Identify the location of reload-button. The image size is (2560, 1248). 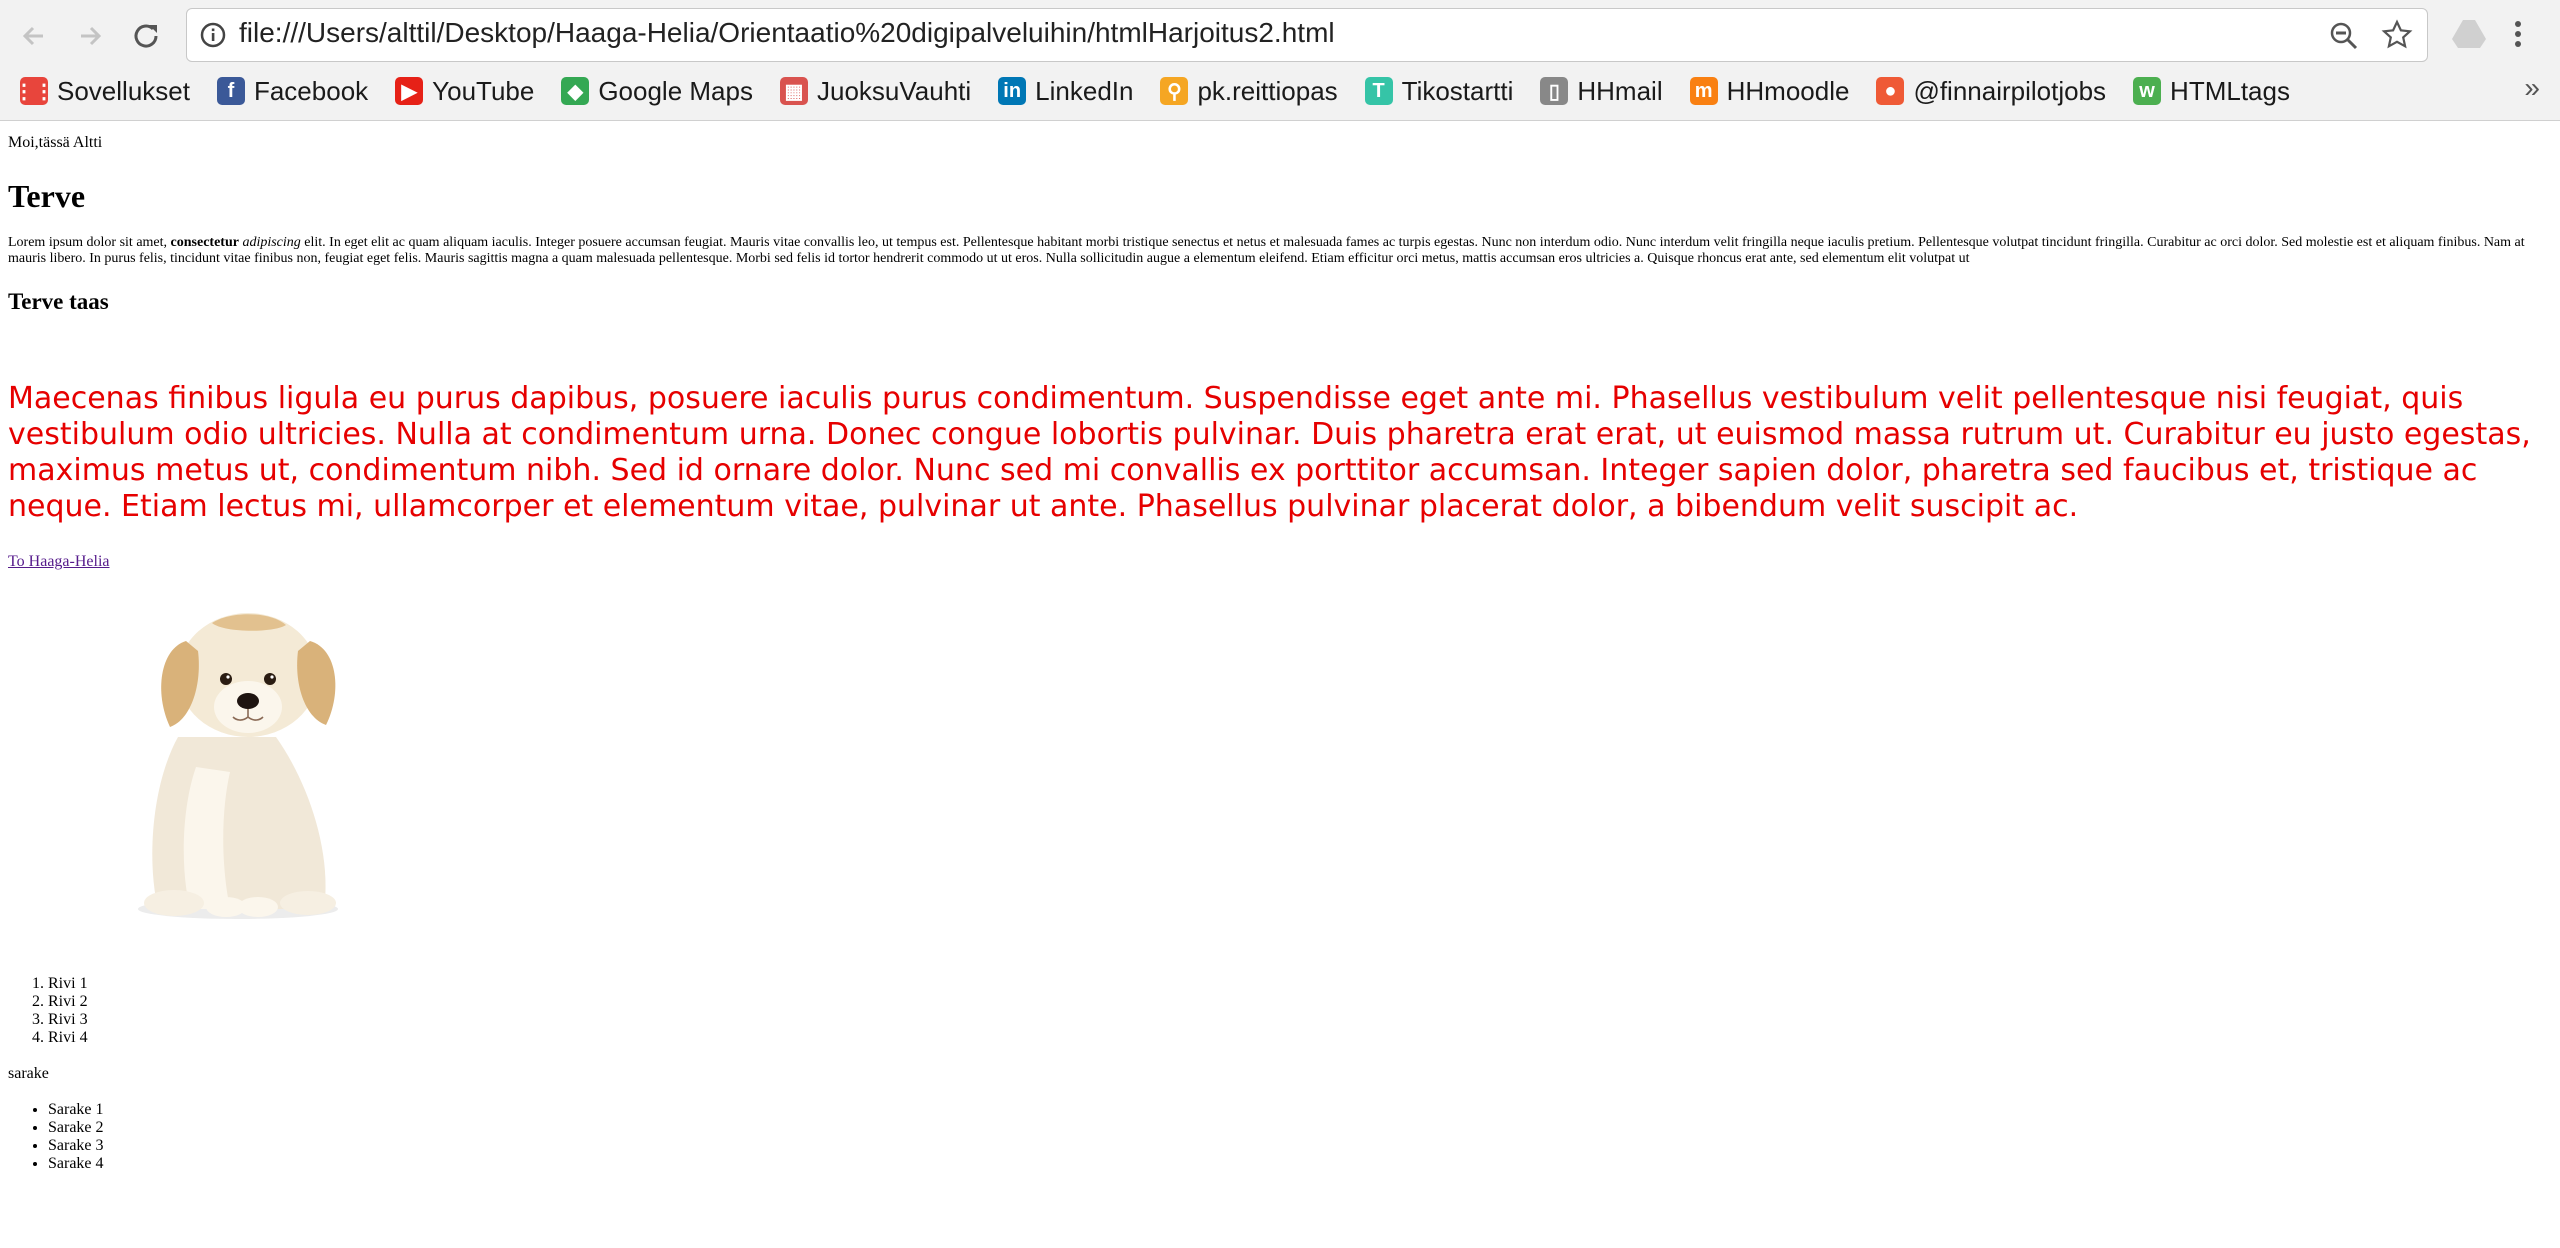
(146, 36).